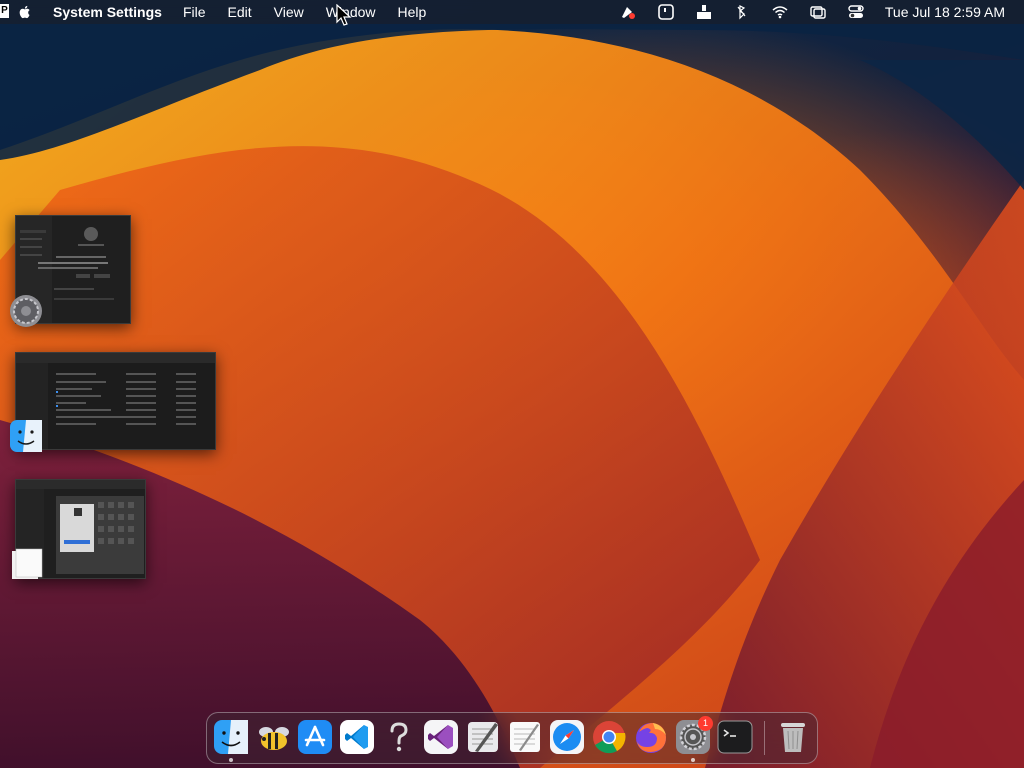 This screenshot has height=768, width=1024. What do you see at coordinates (945, 12) in the screenshot?
I see `menu-bar-clock: Tue Jul 18 2:59 AM` at bounding box center [945, 12].